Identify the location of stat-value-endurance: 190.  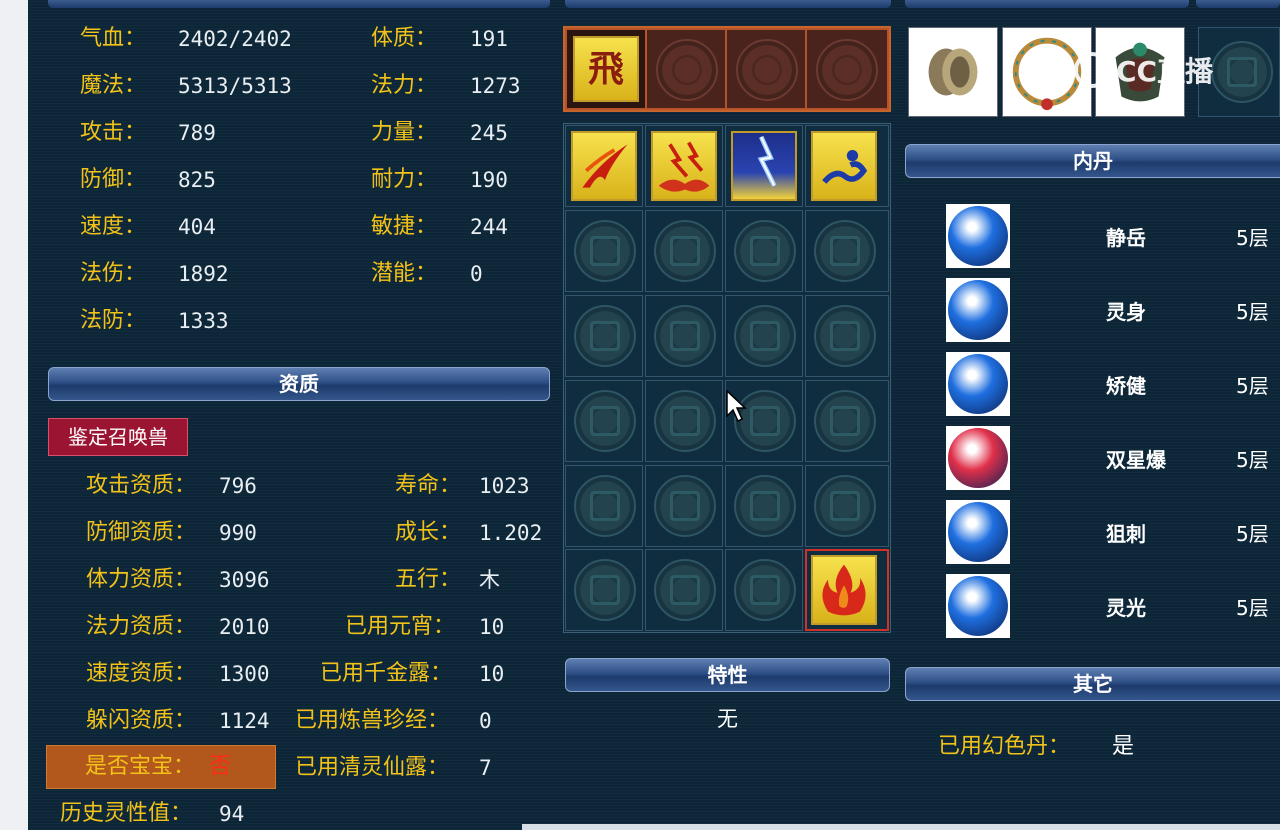
(489, 180).